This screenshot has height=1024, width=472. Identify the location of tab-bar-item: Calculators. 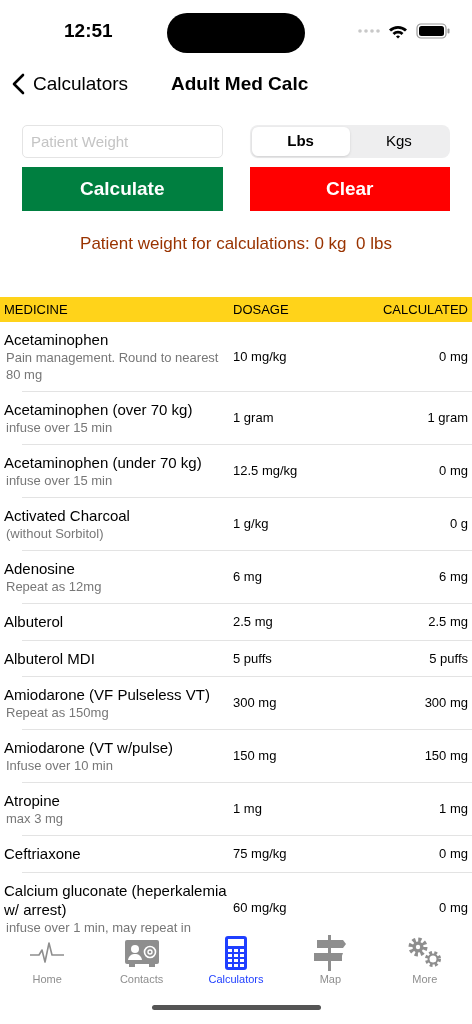
(236, 962).